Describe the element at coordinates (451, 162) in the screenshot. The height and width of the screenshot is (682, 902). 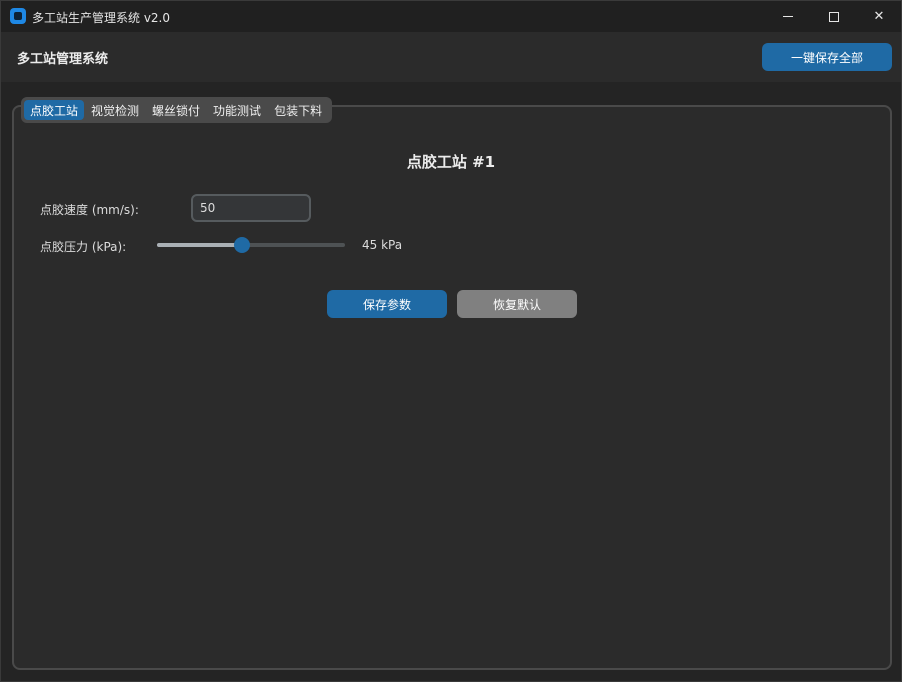
I see `station-title: 点胶工站 #1` at that location.